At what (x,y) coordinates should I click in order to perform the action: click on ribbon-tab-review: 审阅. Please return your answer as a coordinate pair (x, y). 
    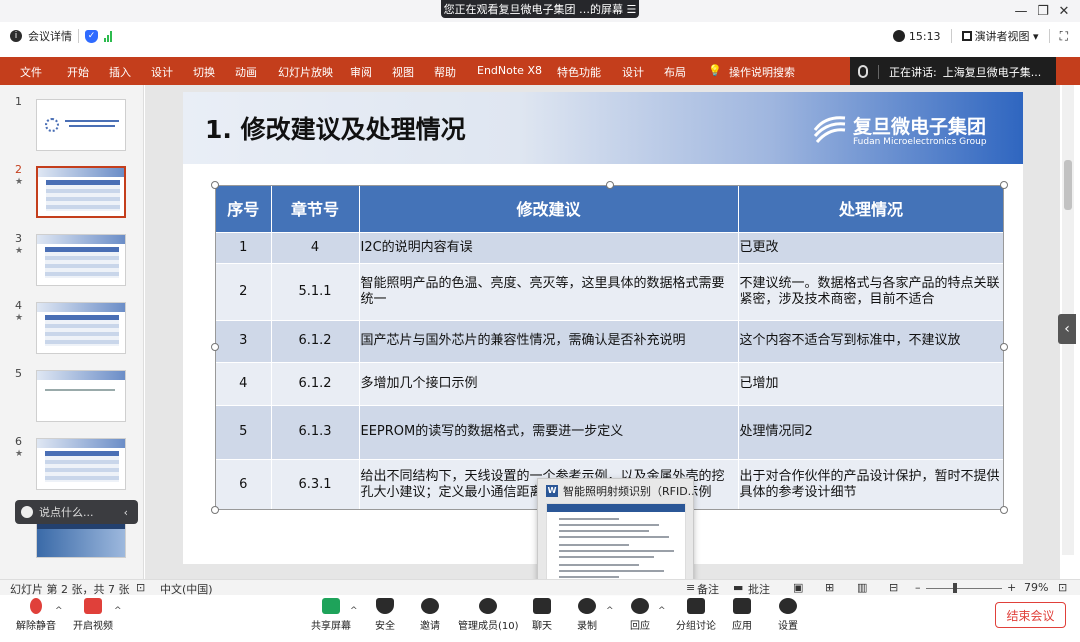
    Looking at the image, I should click on (361, 72).